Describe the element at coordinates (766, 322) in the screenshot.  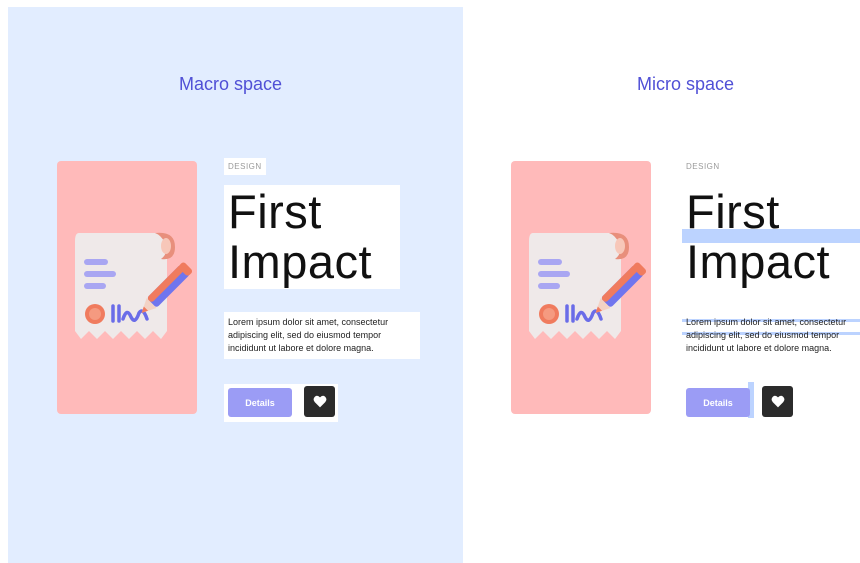
I see `description-line-1: Lorem ipsum dolor sit amet, consectetur` at that location.